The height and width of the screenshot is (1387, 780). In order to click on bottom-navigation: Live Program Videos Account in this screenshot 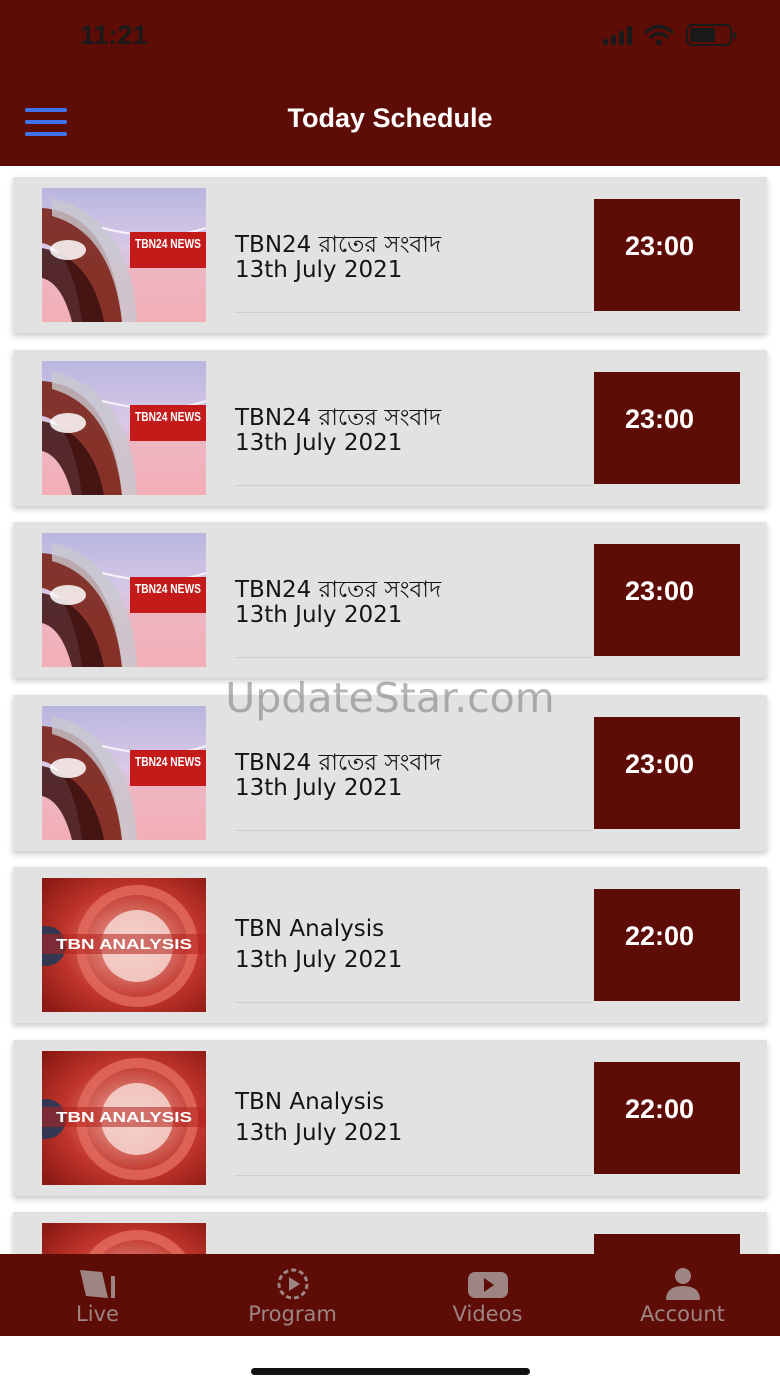, I will do `click(390, 1295)`.